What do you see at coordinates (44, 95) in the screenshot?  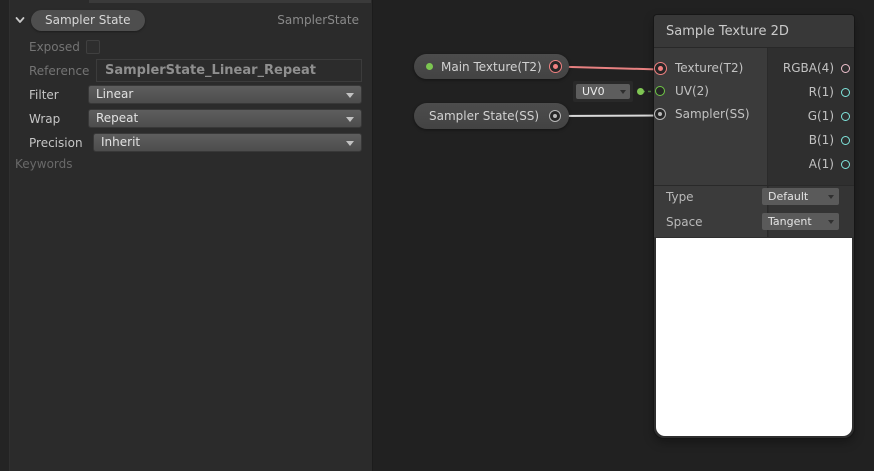 I see `filter-label: Filter` at bounding box center [44, 95].